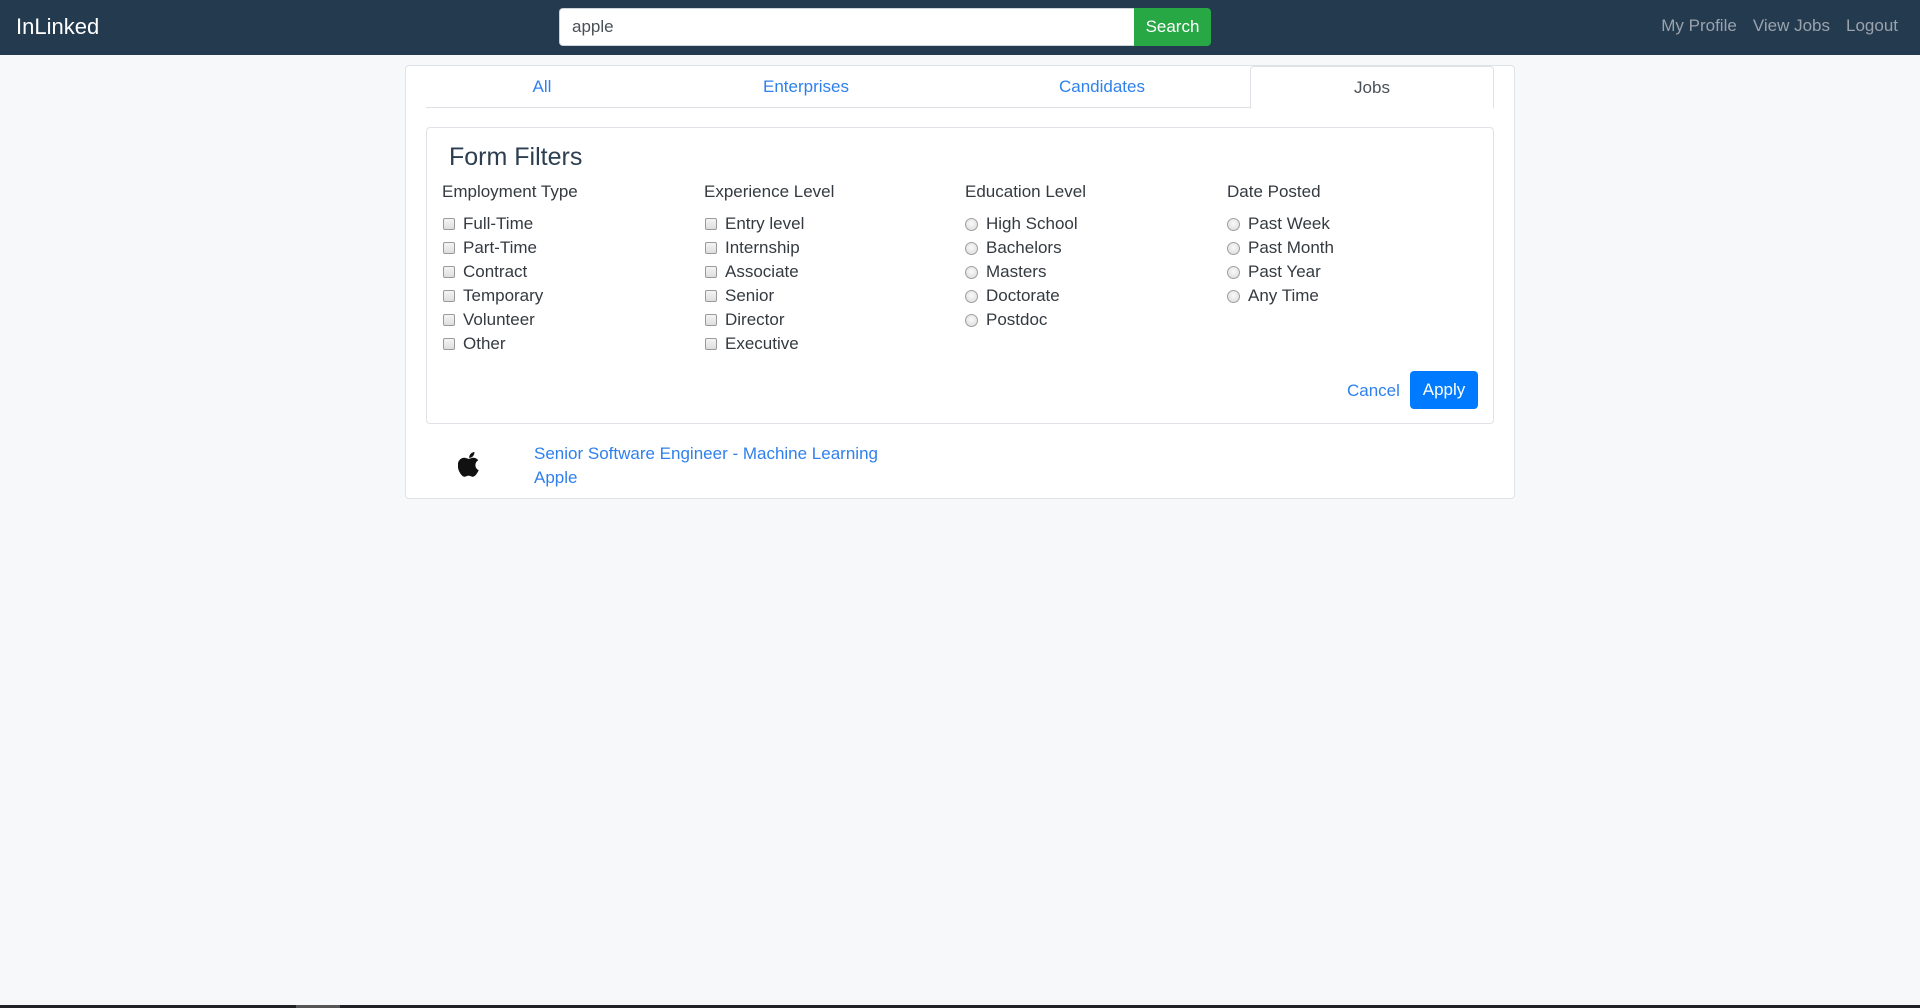 This screenshot has height=1008, width=1920. I want to click on radio-postdoc: Postdoc, so click(1025, 320).